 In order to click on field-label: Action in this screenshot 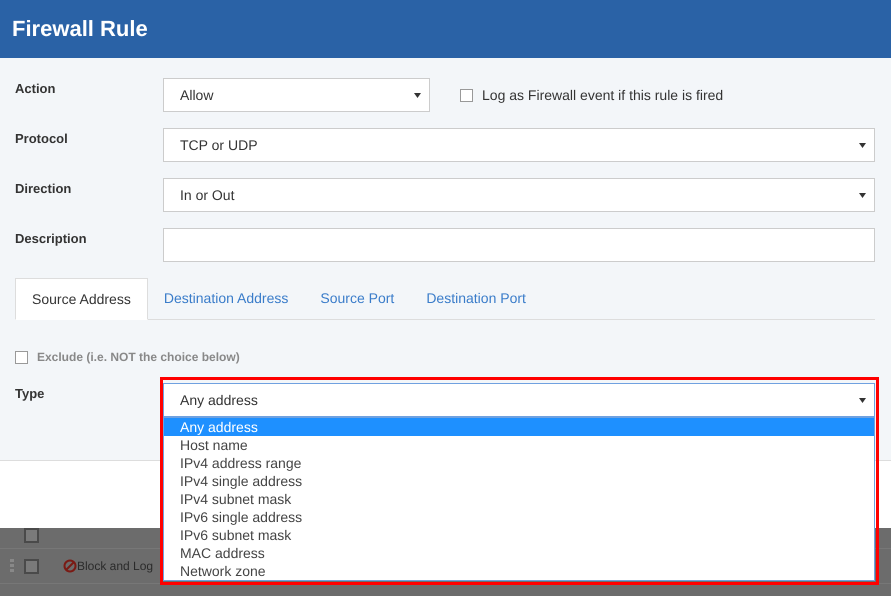, I will do `click(35, 89)`.